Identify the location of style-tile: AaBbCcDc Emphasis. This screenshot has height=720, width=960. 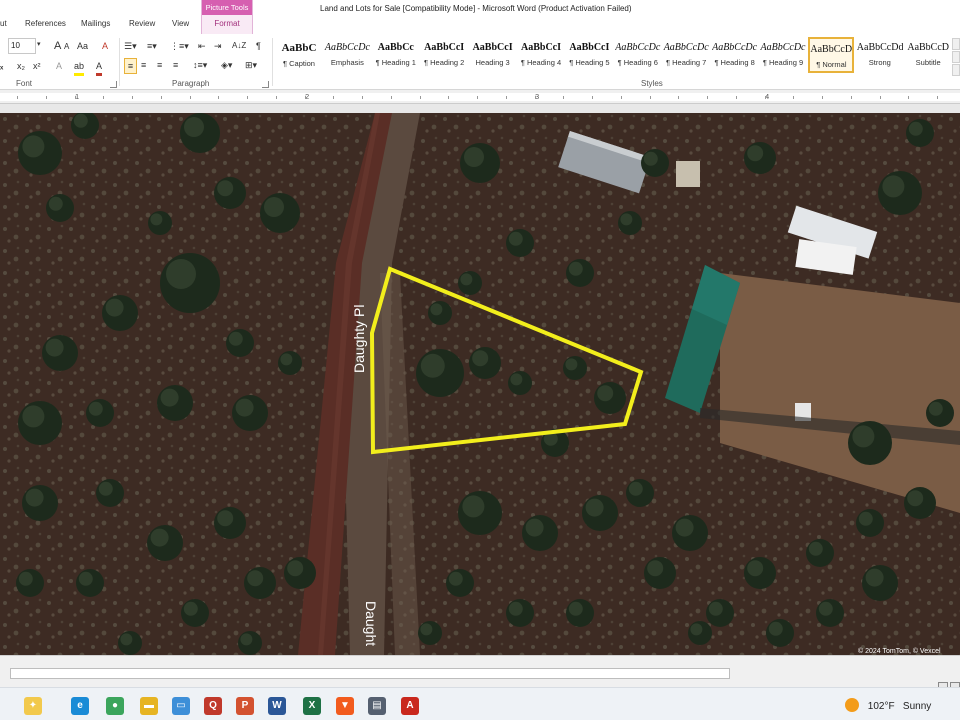
(347, 55).